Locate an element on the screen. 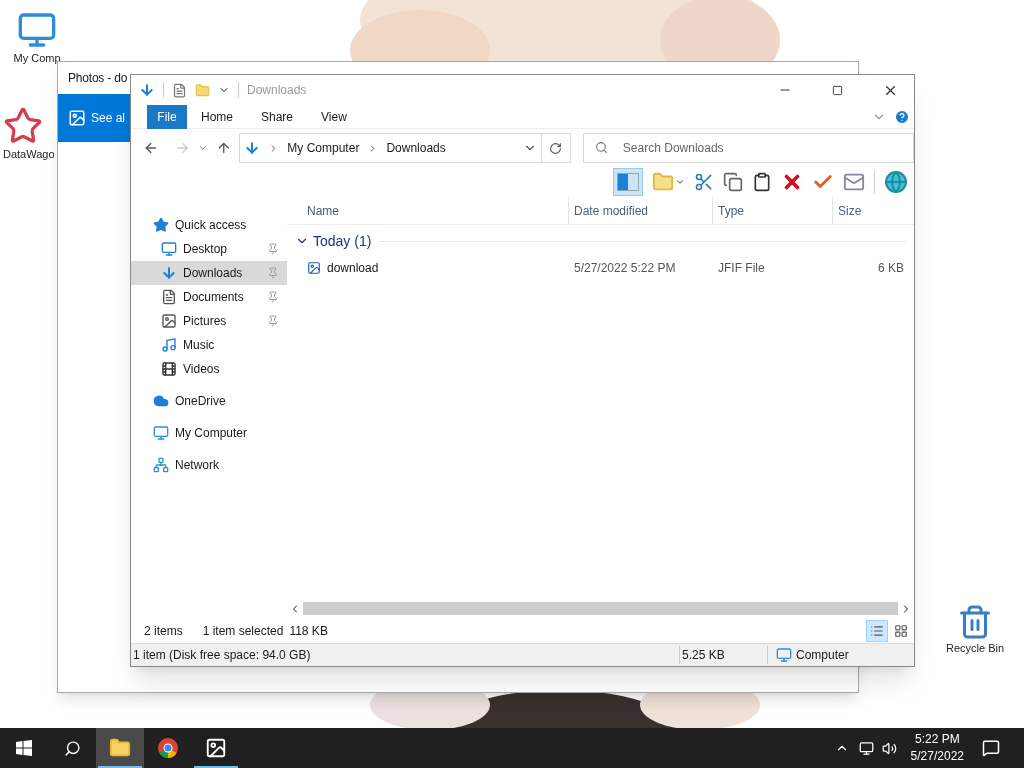 The image size is (1024, 768). ribbon-tab: View is located at coordinates (334, 116).